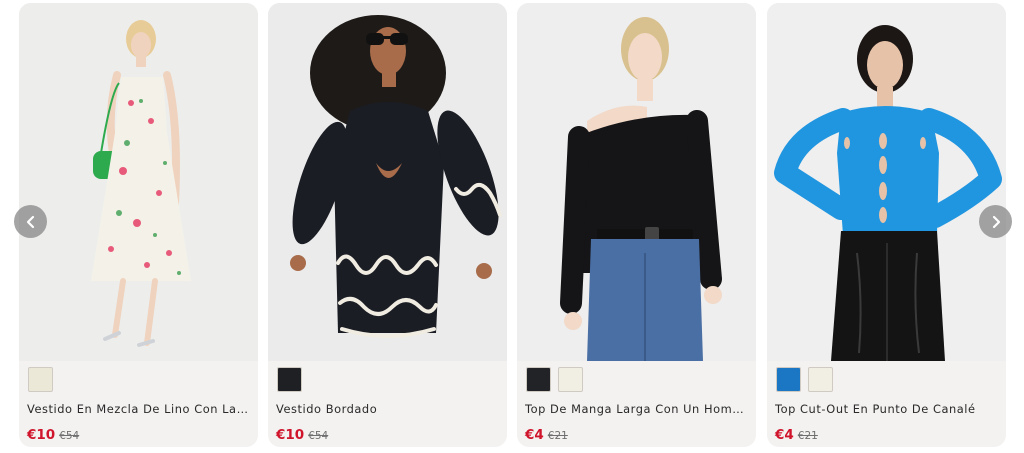 The image size is (1024, 453). I want to click on carousel-next-button, so click(995, 221).